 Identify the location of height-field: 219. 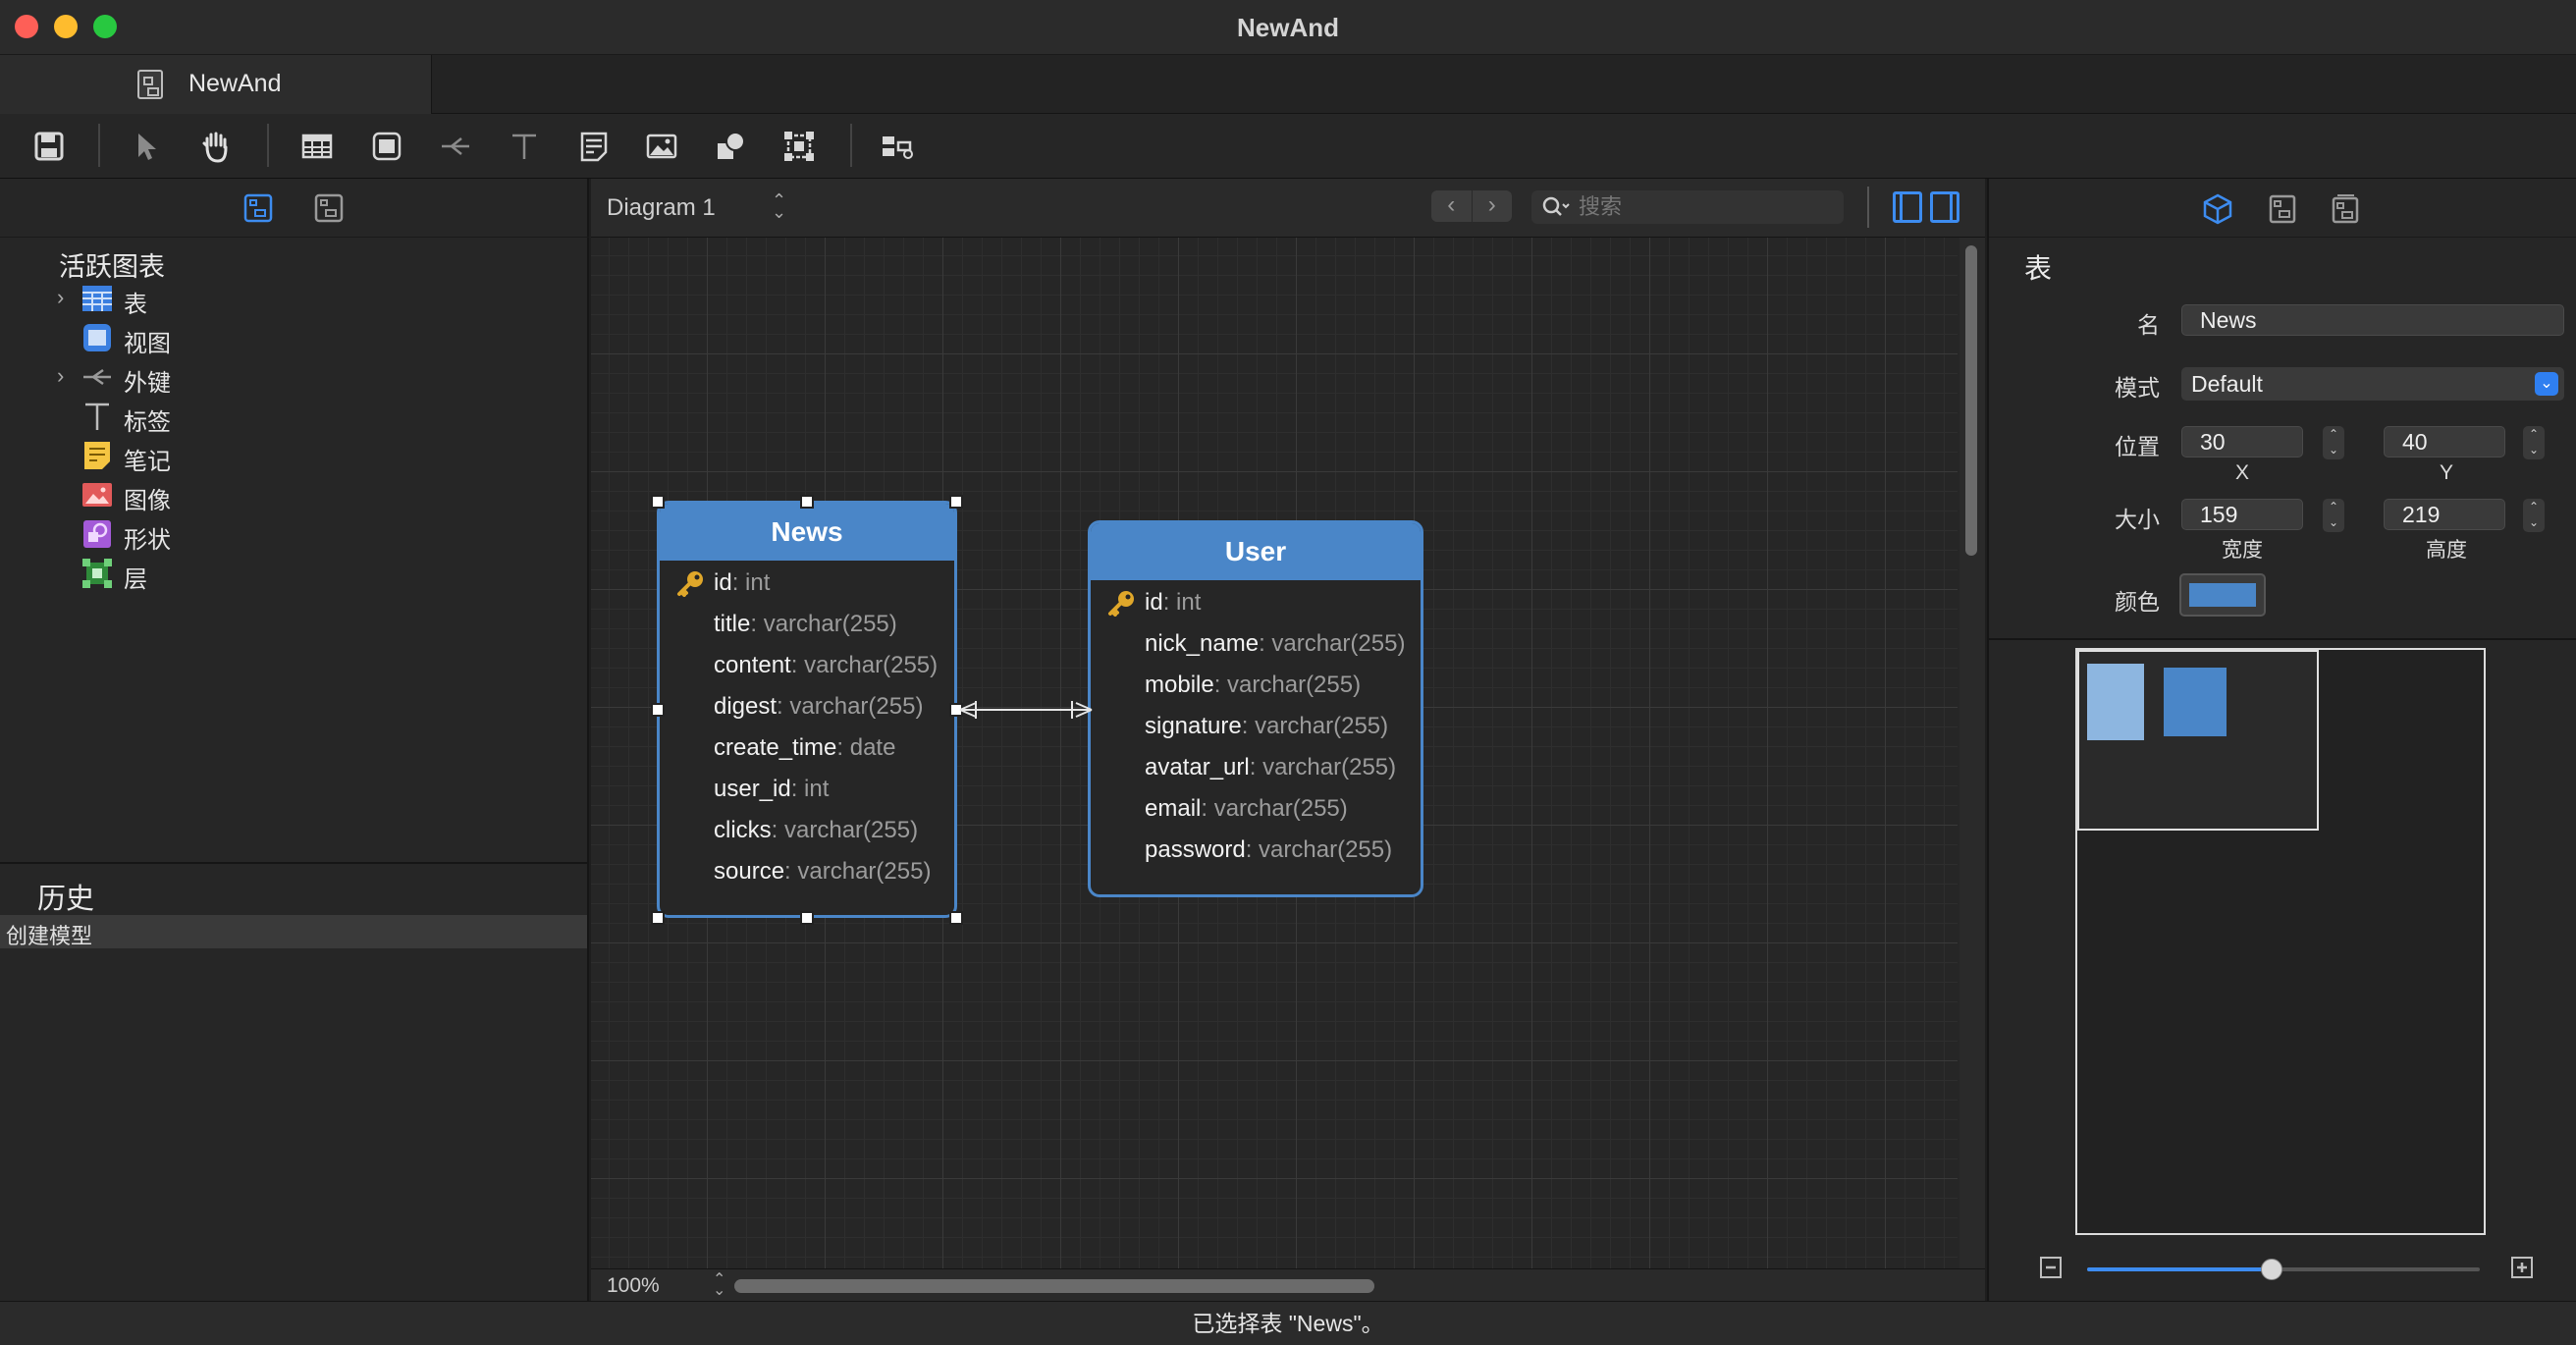
(2444, 514).